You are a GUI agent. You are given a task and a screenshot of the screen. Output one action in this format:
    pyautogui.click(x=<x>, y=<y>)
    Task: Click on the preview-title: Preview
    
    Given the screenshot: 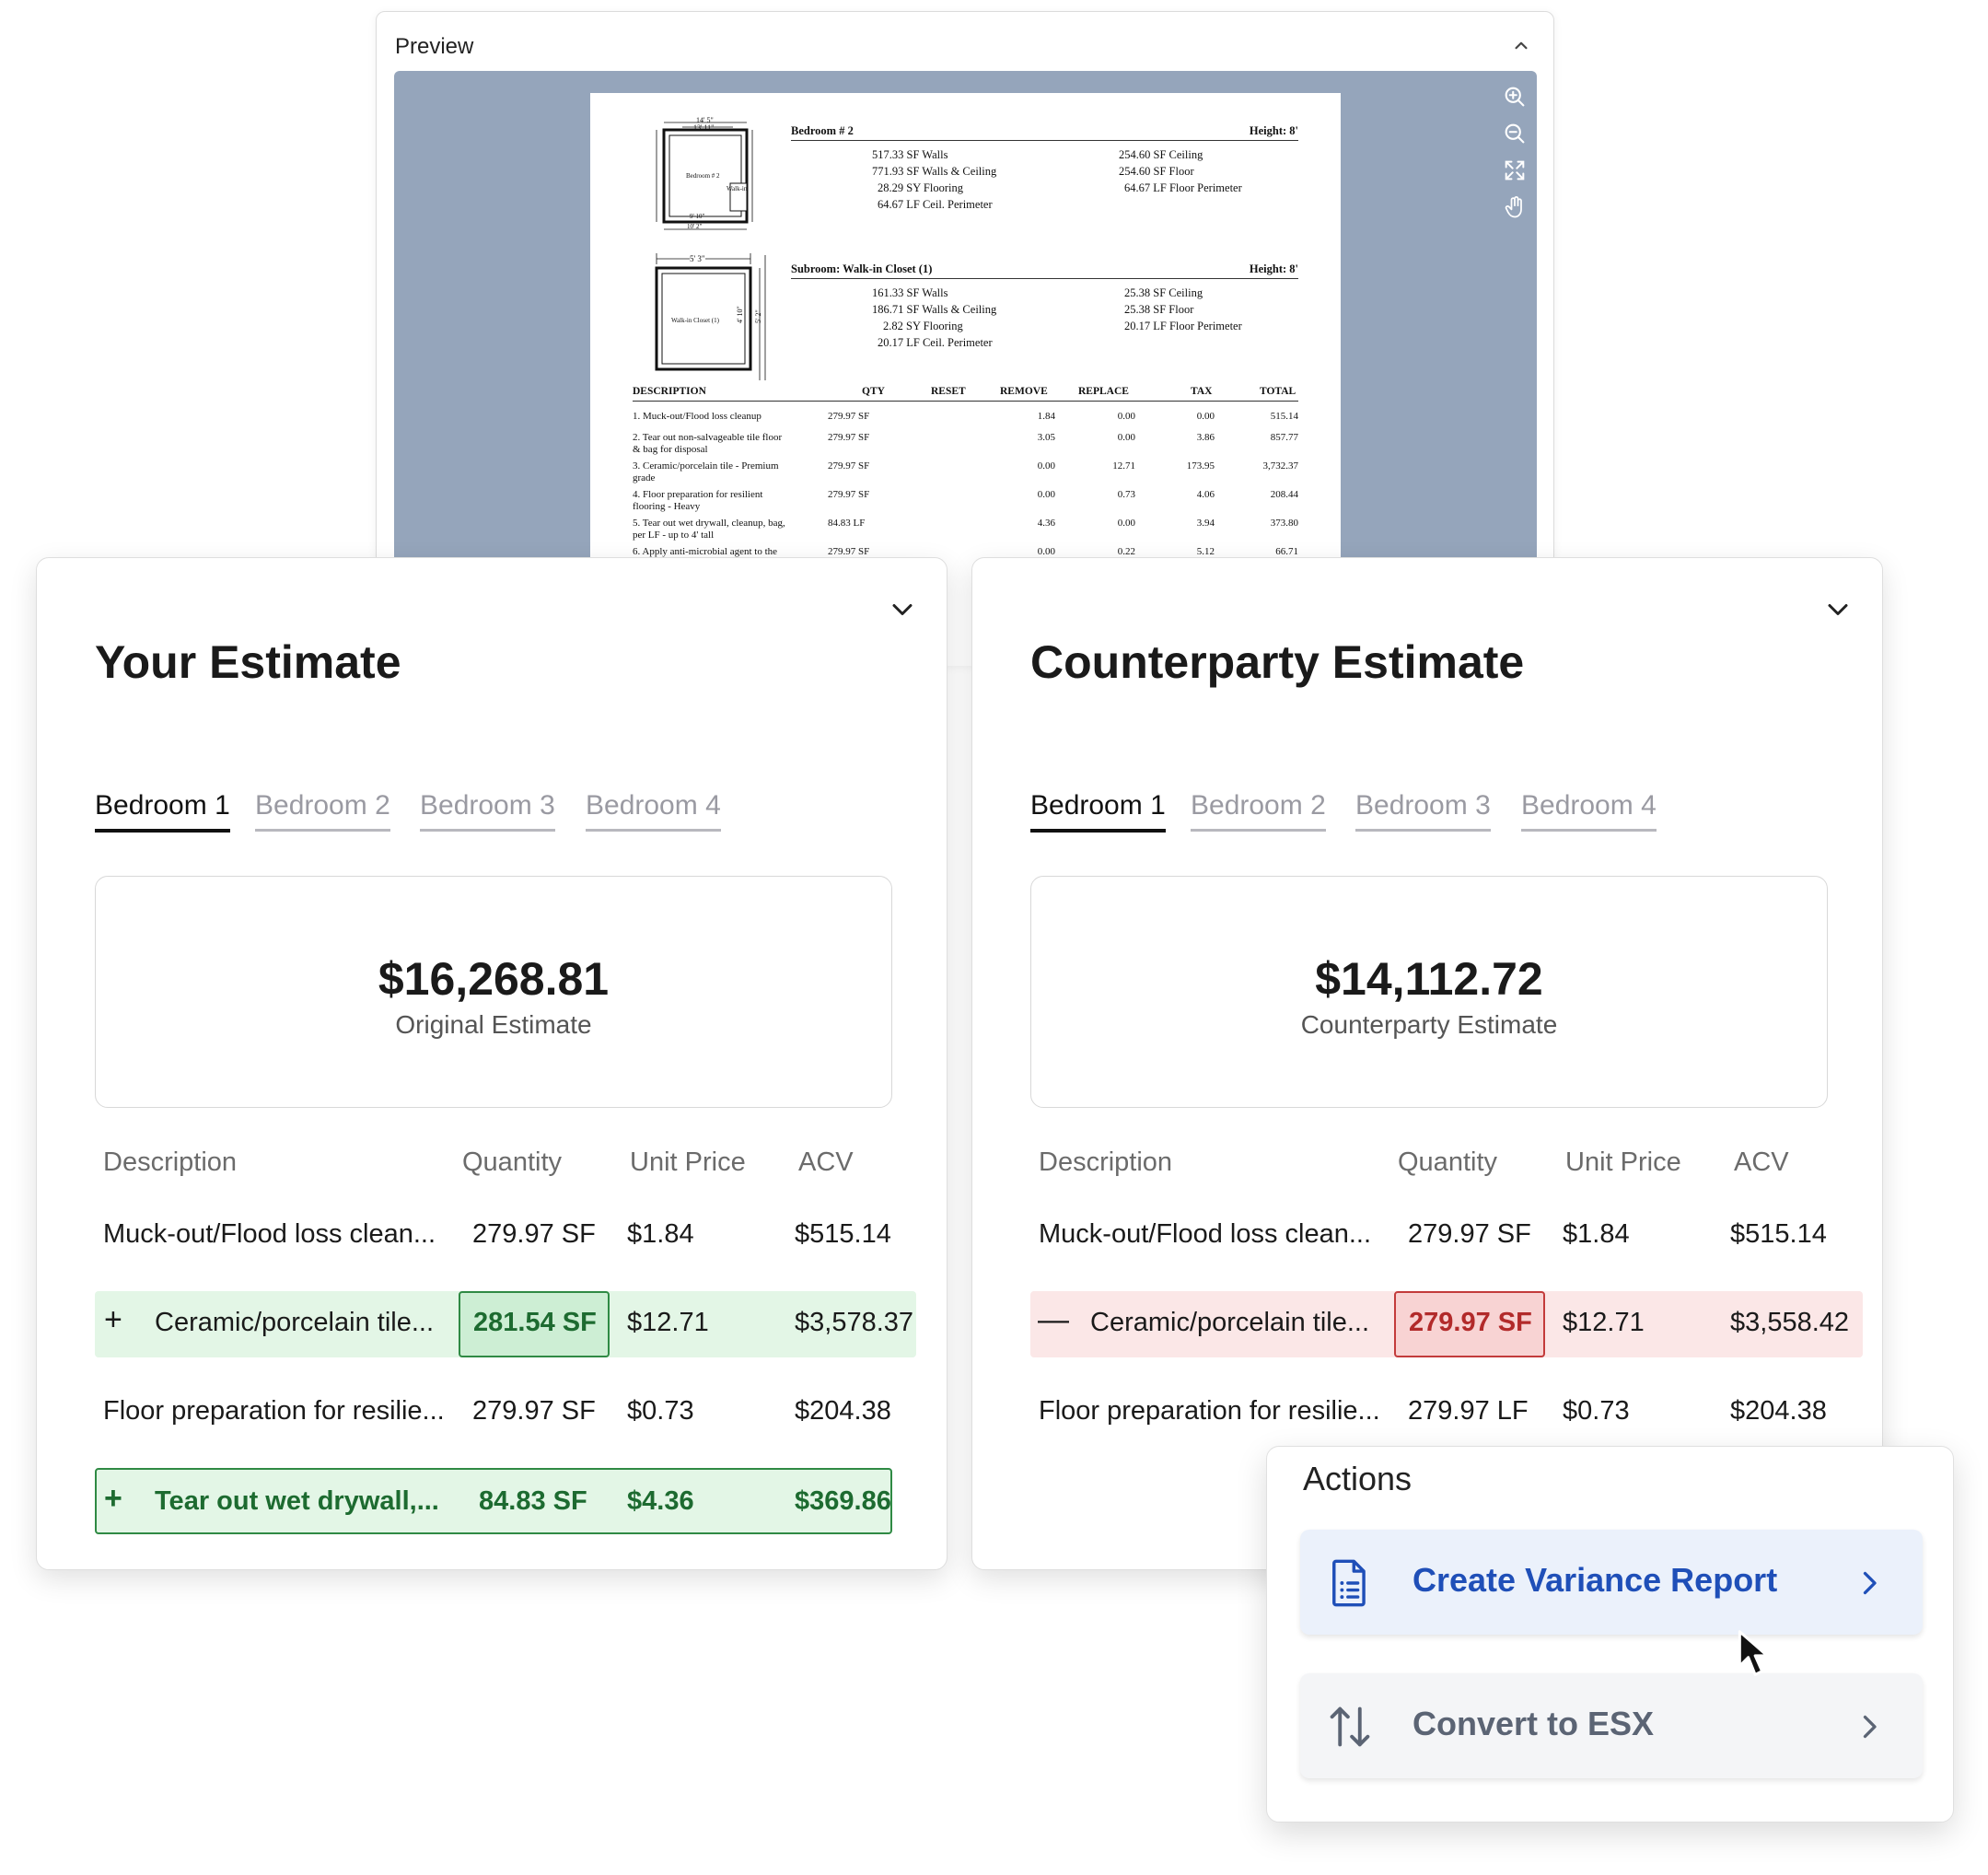 What is the action you would take?
    pyautogui.click(x=435, y=46)
    